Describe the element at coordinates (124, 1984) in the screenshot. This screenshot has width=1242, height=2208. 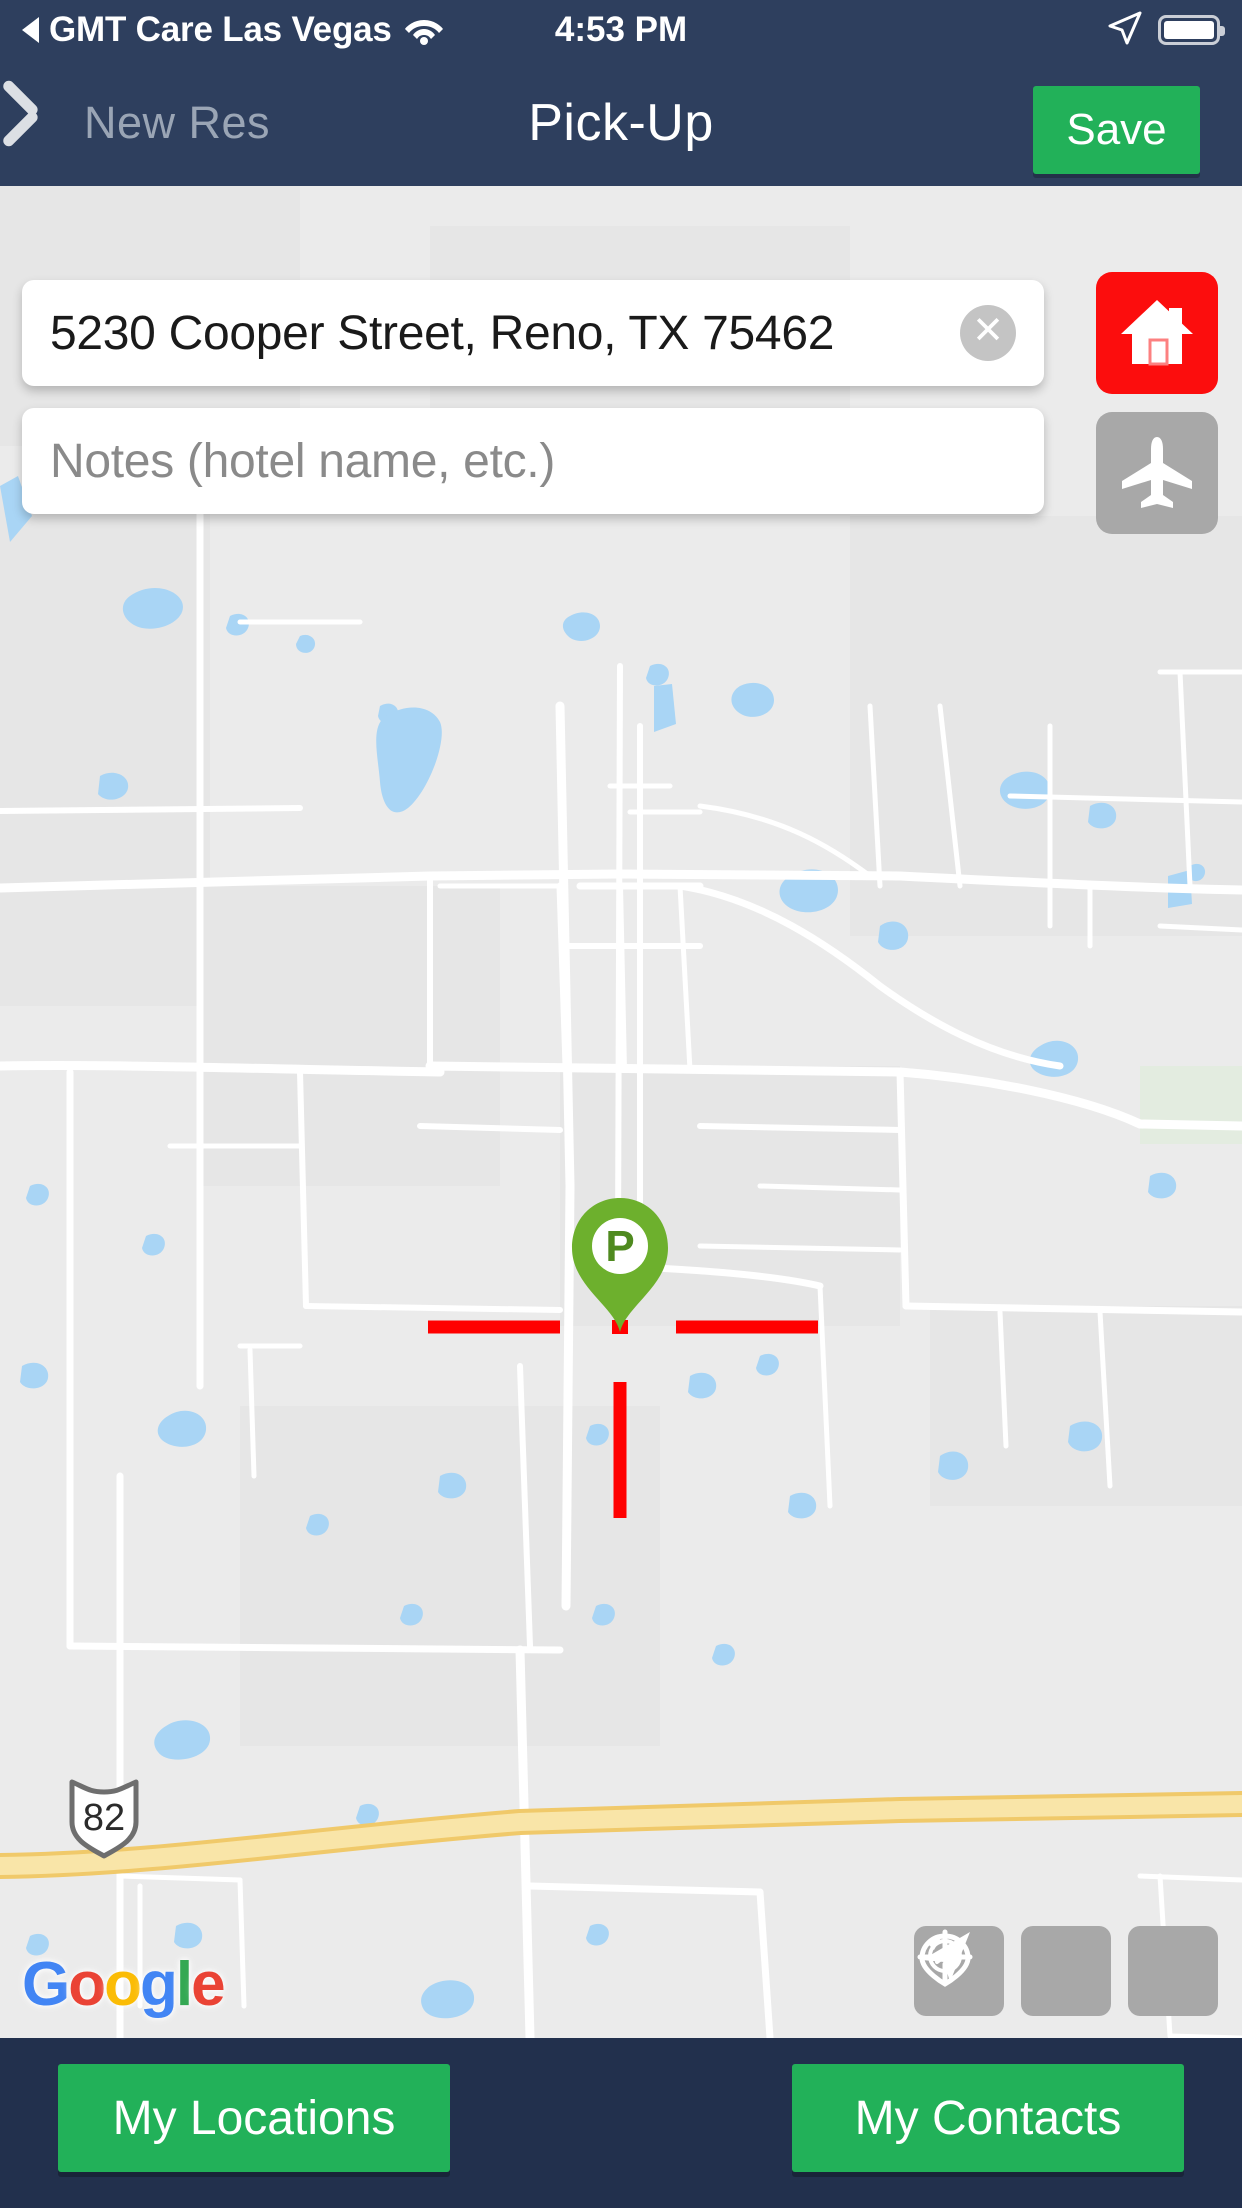
I see `google-logo: Google` at that location.